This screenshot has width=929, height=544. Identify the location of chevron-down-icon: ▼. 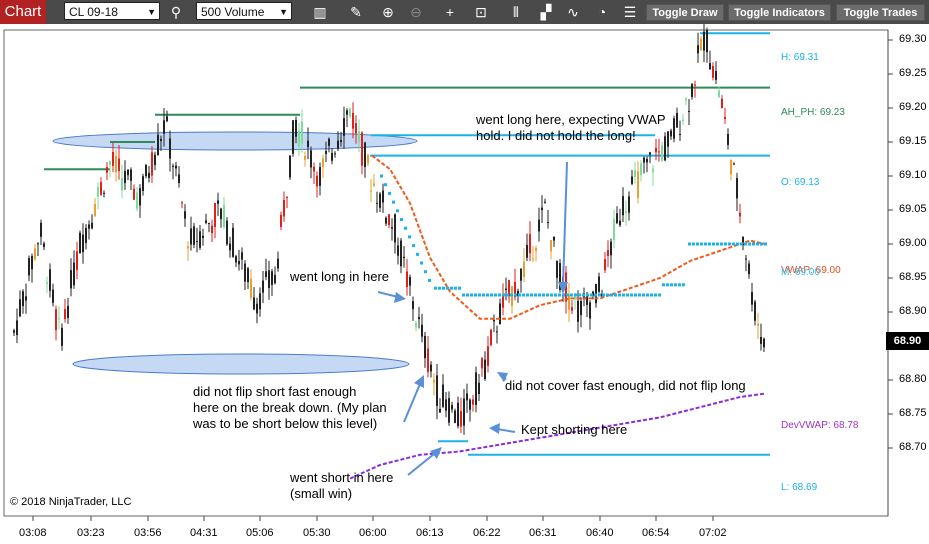
(283, 12).